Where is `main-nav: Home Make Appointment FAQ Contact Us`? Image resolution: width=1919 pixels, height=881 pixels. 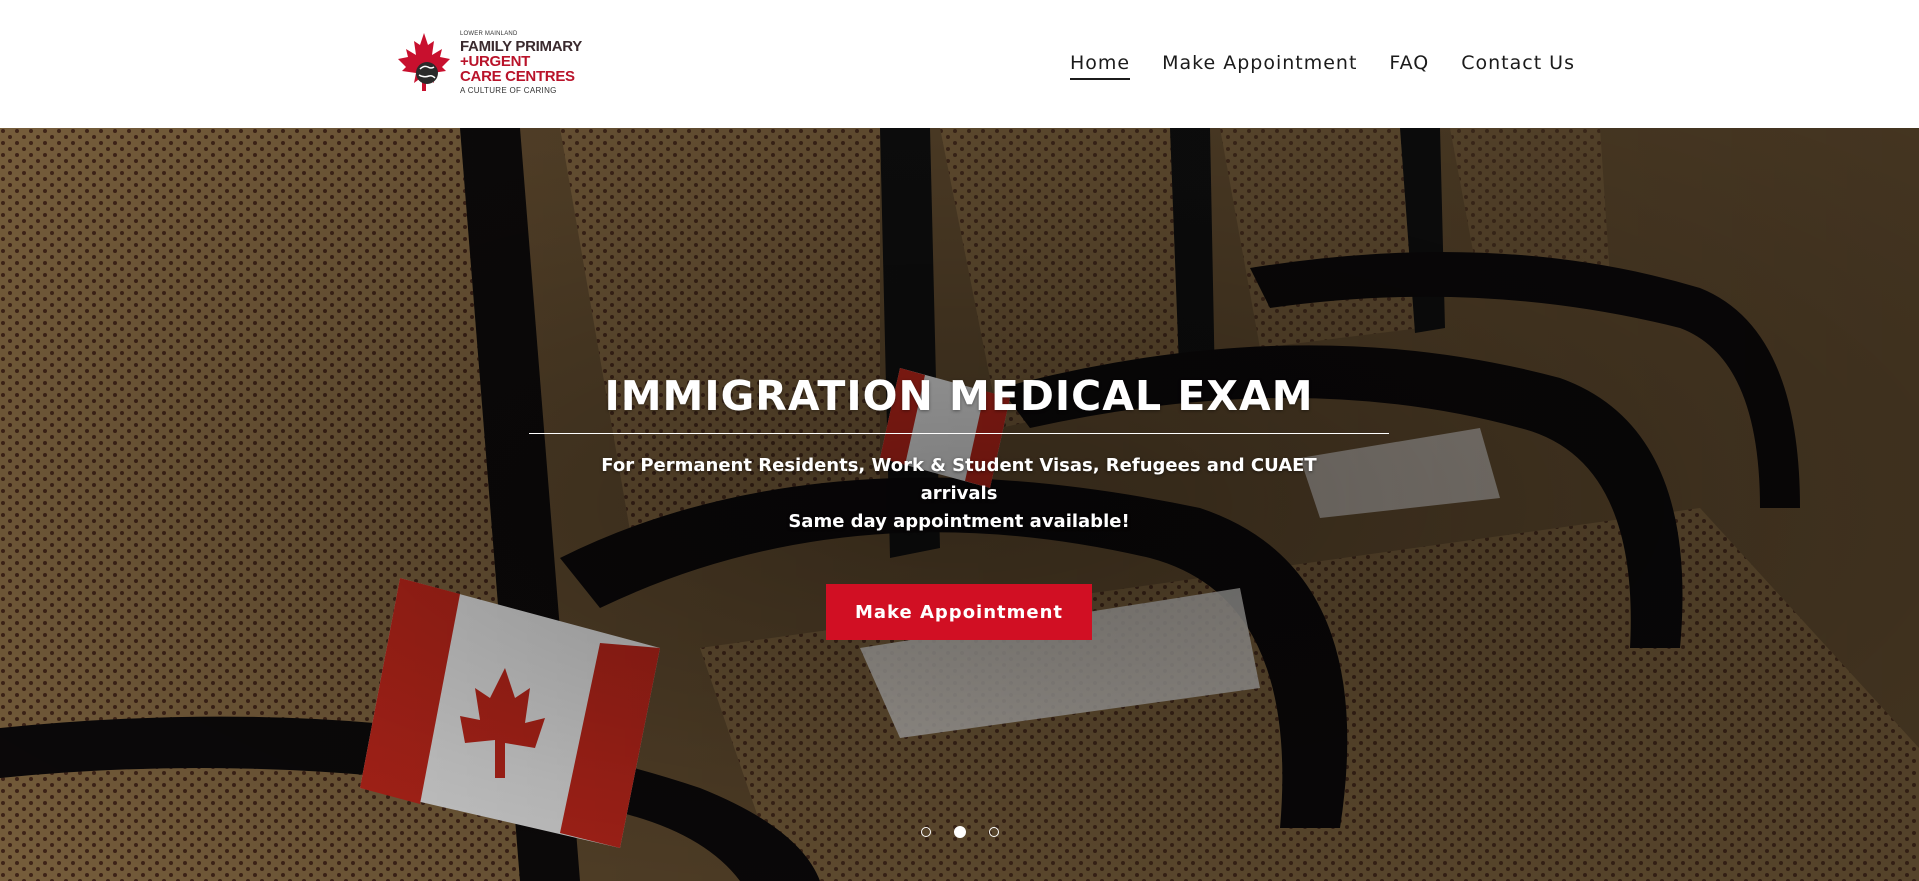
main-nav: Home Make Appointment FAQ Contact Us is located at coordinates (1306, 66).